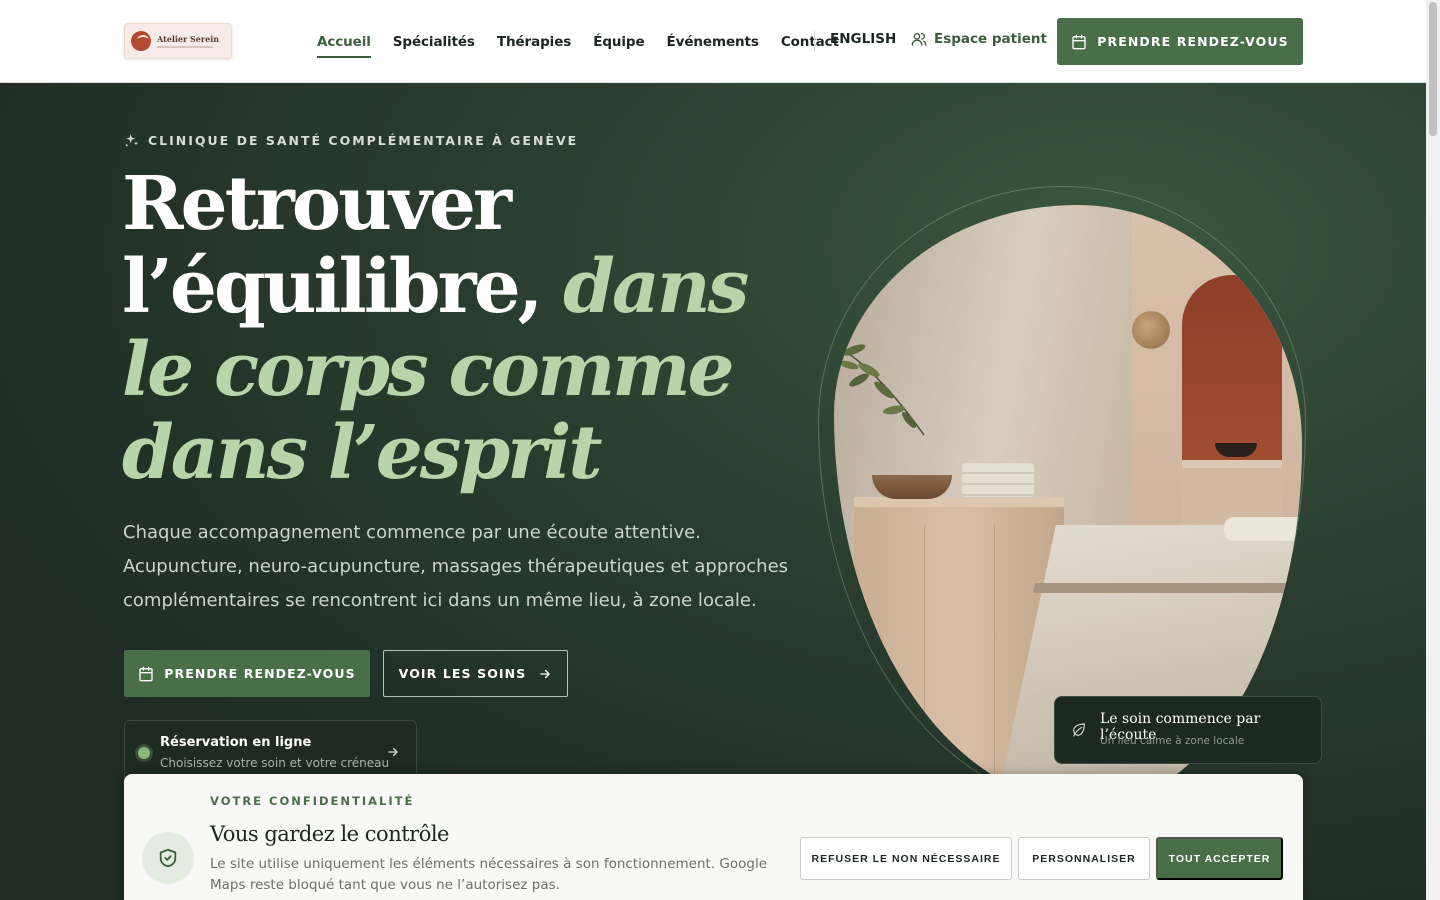 This screenshot has width=1440, height=900. What do you see at coordinates (141, 41) in the screenshot?
I see `logo-mark-icon` at bounding box center [141, 41].